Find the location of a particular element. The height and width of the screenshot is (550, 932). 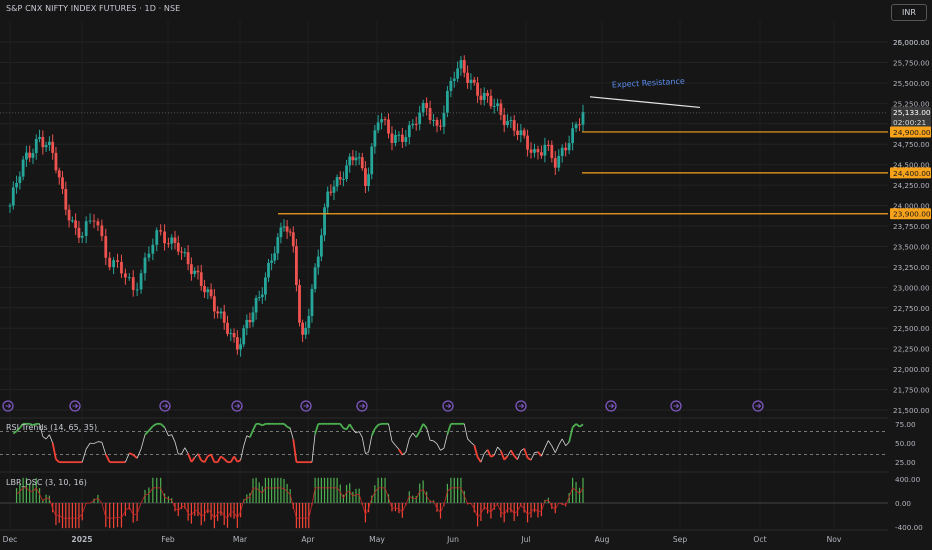

last-price-label: 25,133.00 is located at coordinates (912, 112).